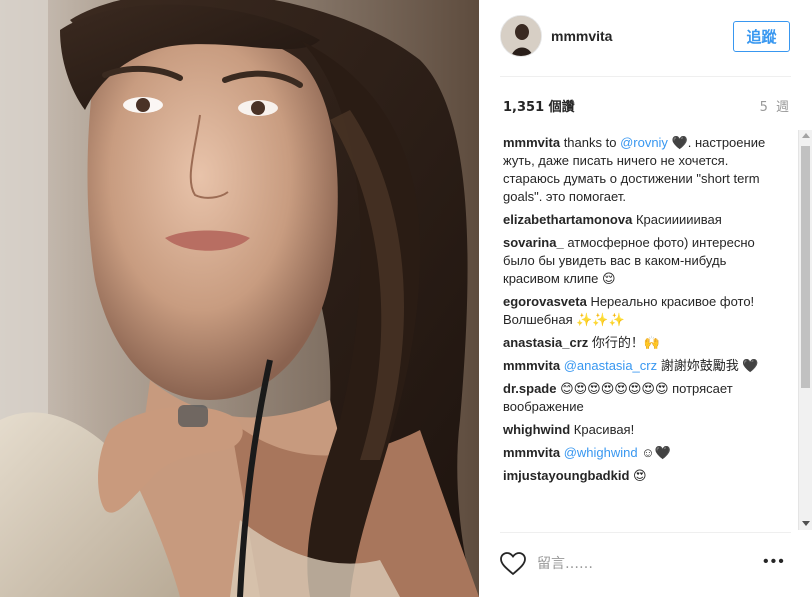 The height and width of the screenshot is (597, 812). I want to click on comment-text: Красивая!, so click(602, 429).